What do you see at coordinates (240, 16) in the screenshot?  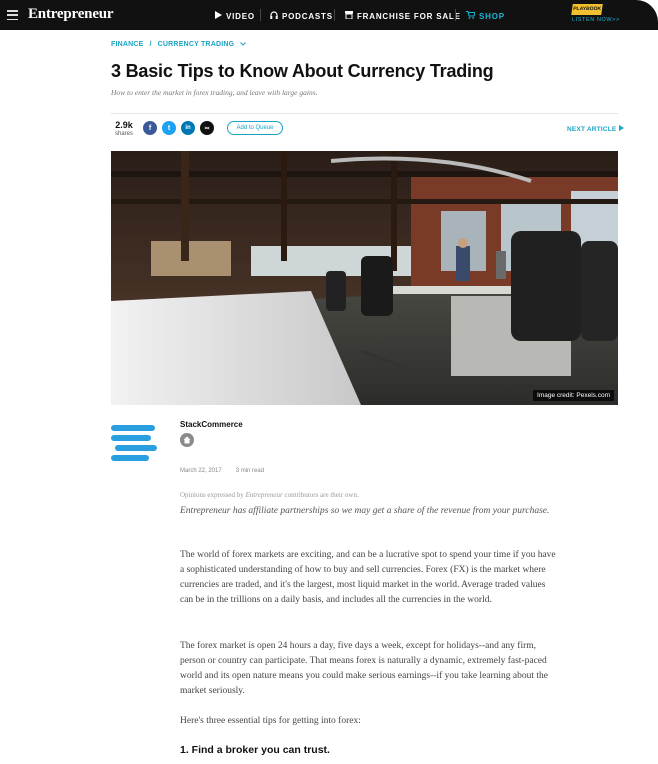 I see `nav-item-label: VIDEO` at bounding box center [240, 16].